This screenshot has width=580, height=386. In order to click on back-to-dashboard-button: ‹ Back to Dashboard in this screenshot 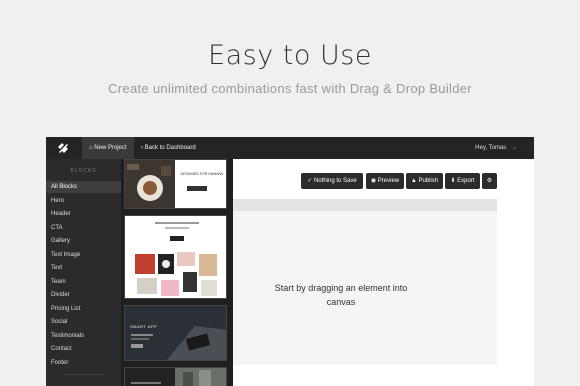, I will do `click(168, 148)`.